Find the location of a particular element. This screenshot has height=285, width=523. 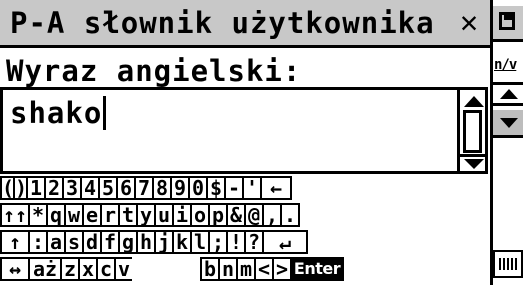

word-input-text: shako is located at coordinates (56, 113).